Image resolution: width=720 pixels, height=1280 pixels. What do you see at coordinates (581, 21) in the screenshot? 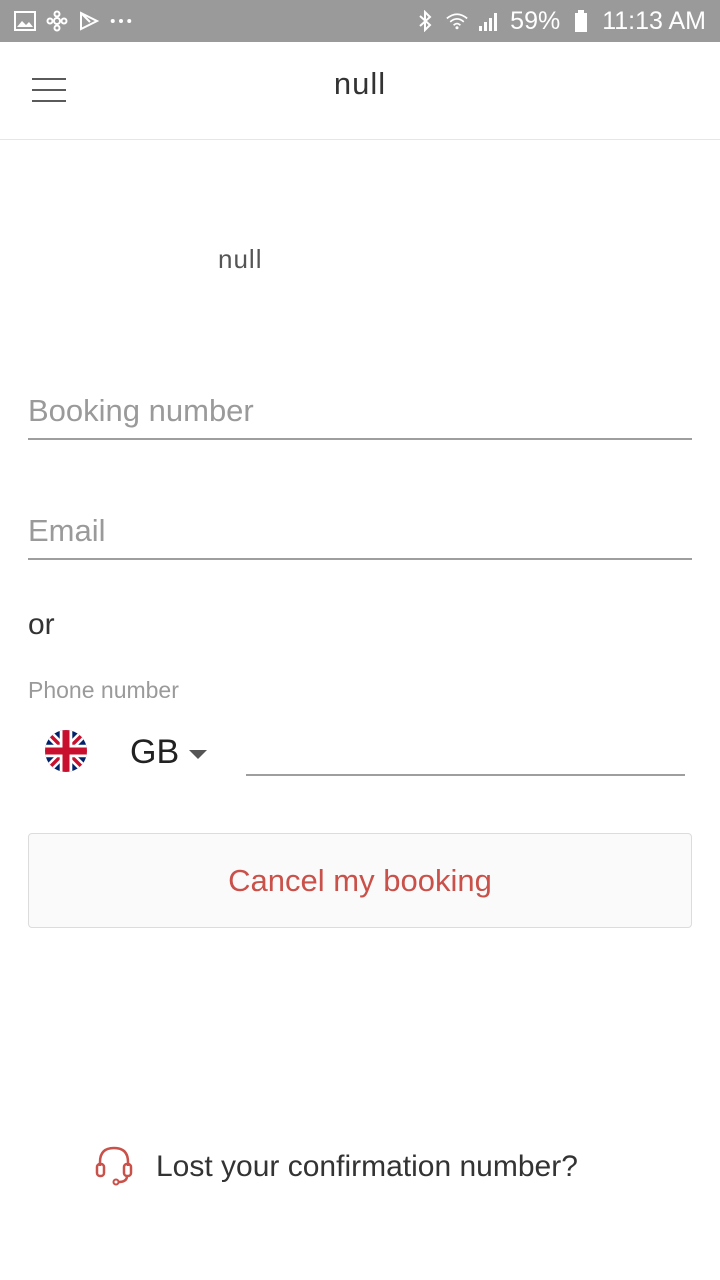
I see `battery-icon` at bounding box center [581, 21].